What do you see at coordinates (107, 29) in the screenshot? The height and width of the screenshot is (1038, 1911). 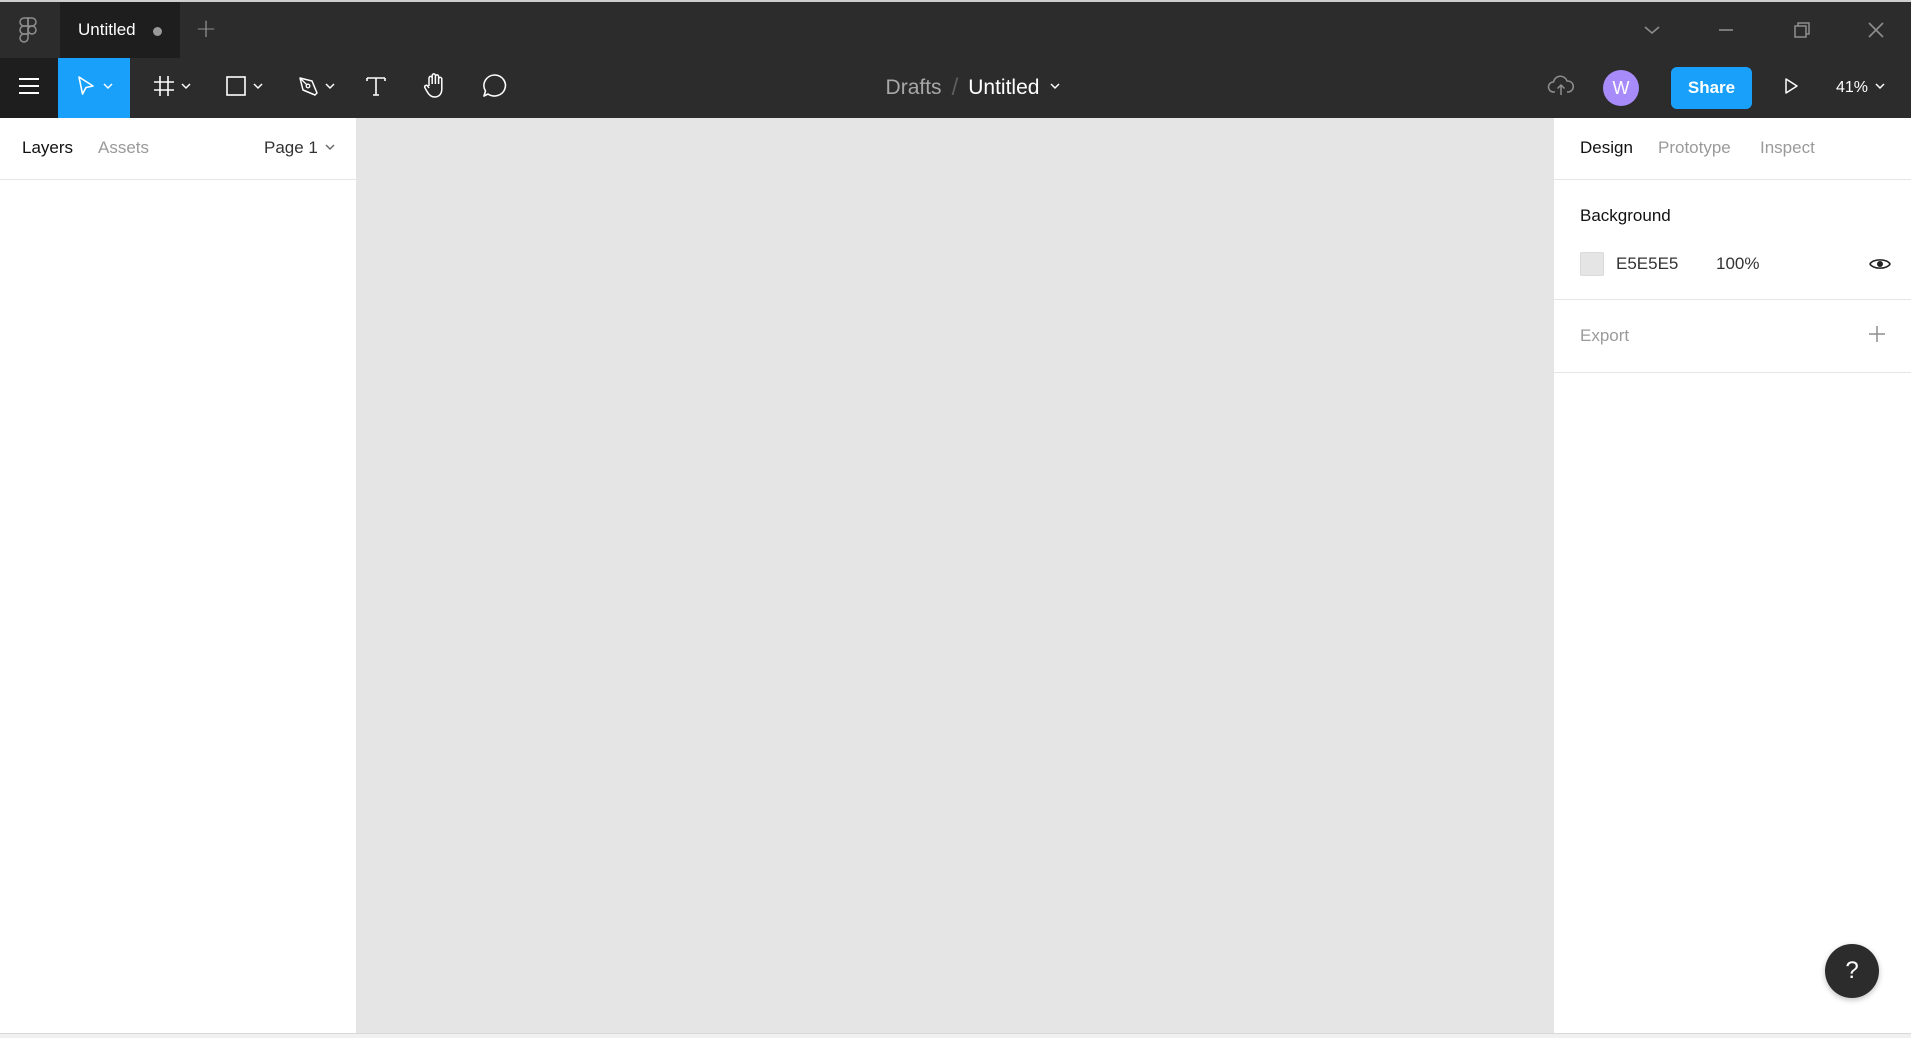 I see `file-tab-title: Untitled` at bounding box center [107, 29].